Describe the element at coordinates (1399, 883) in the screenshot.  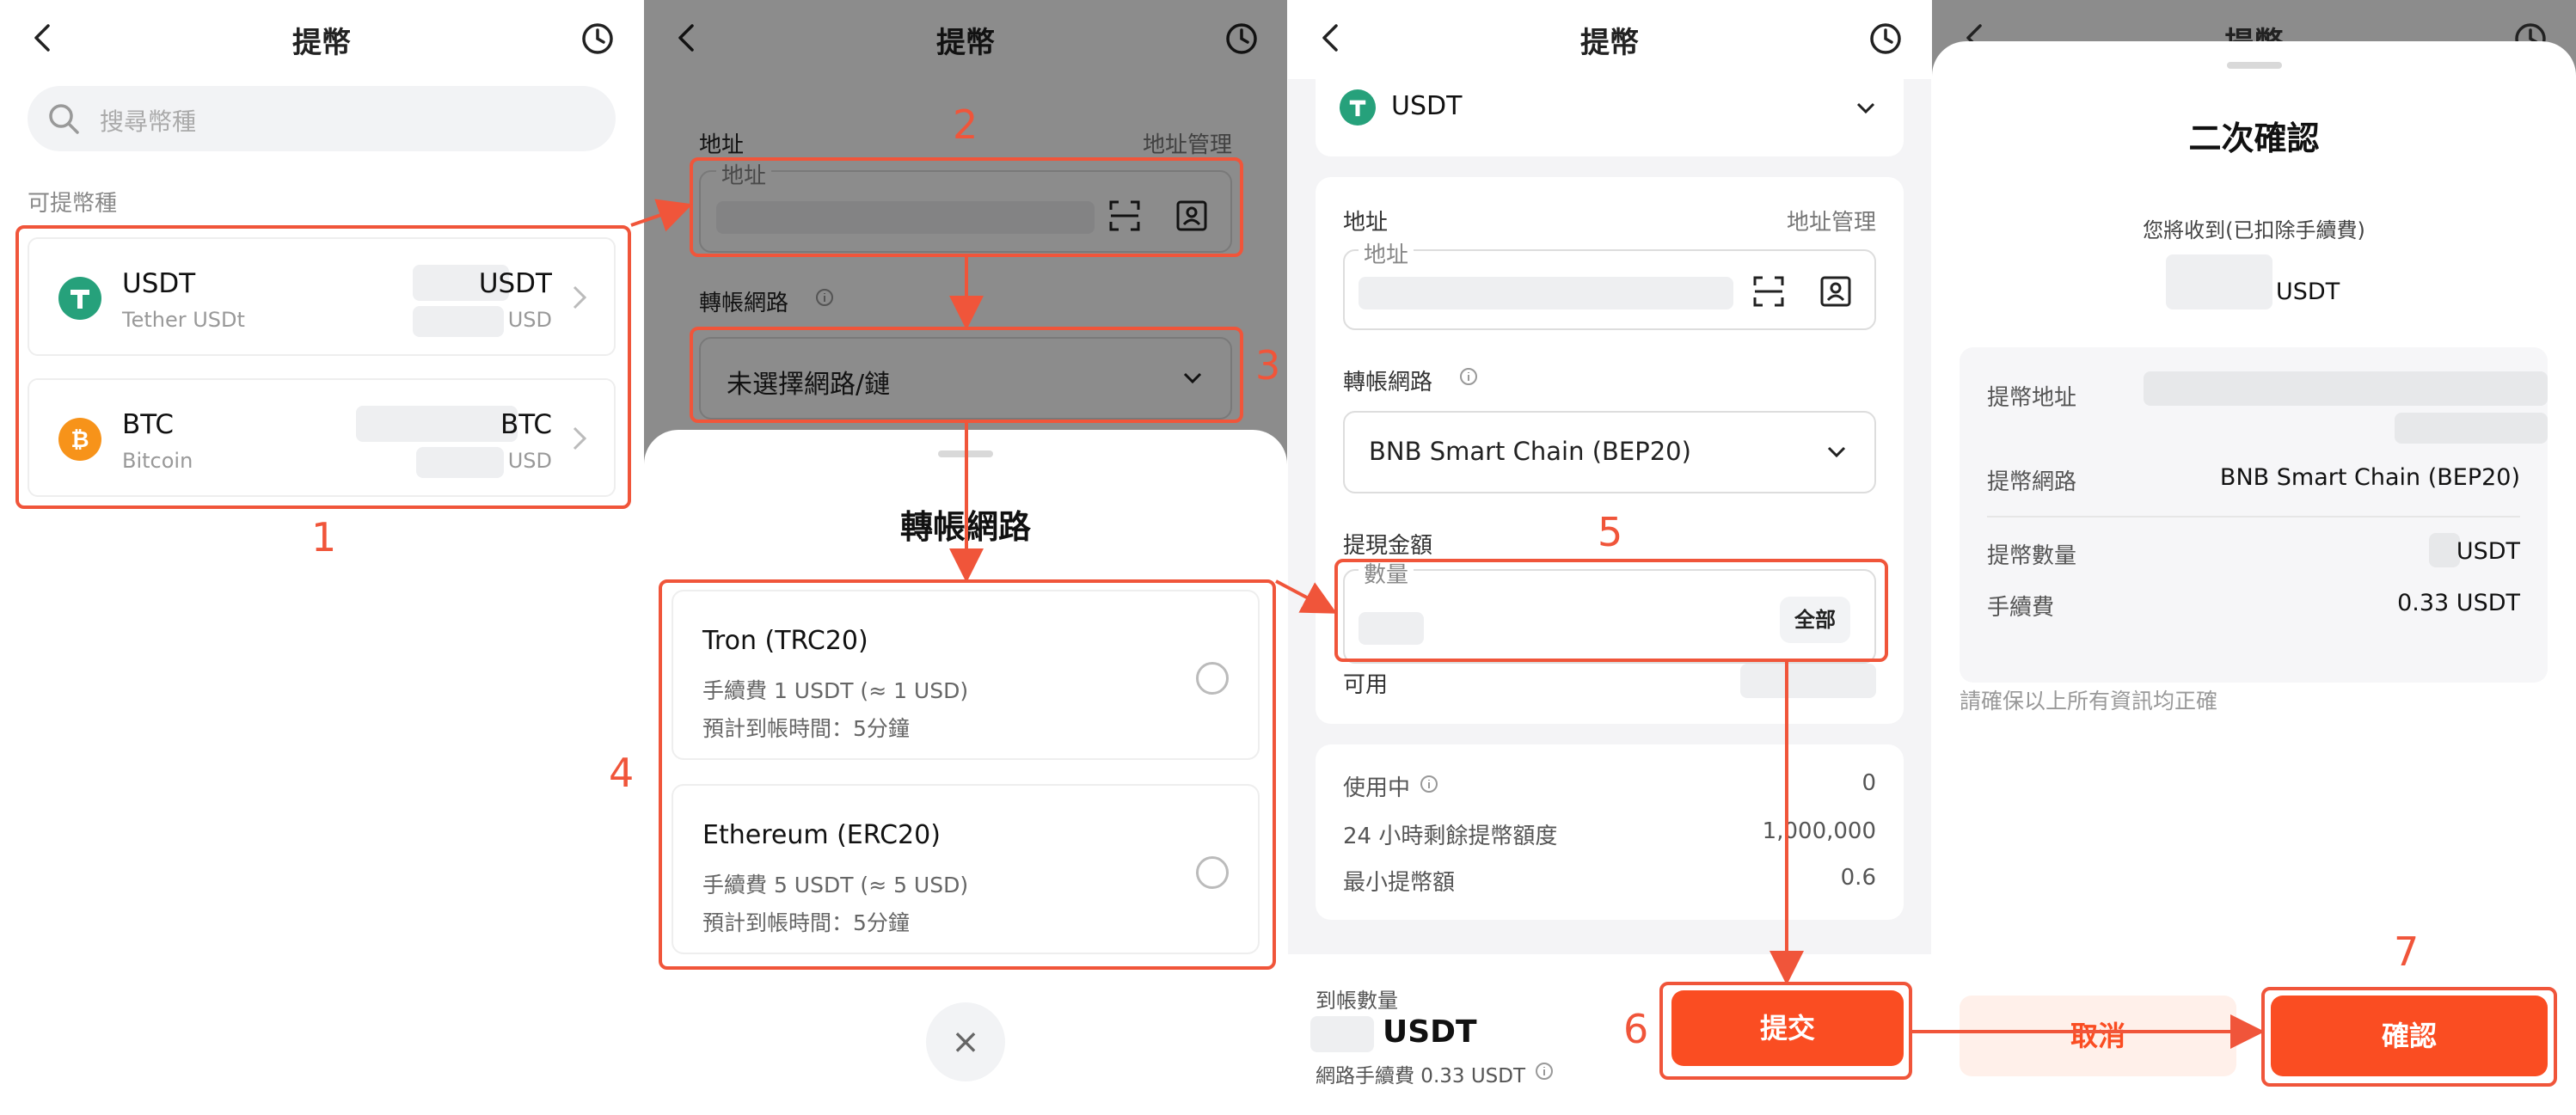
I see `stat-label: 最小提幣額` at that location.